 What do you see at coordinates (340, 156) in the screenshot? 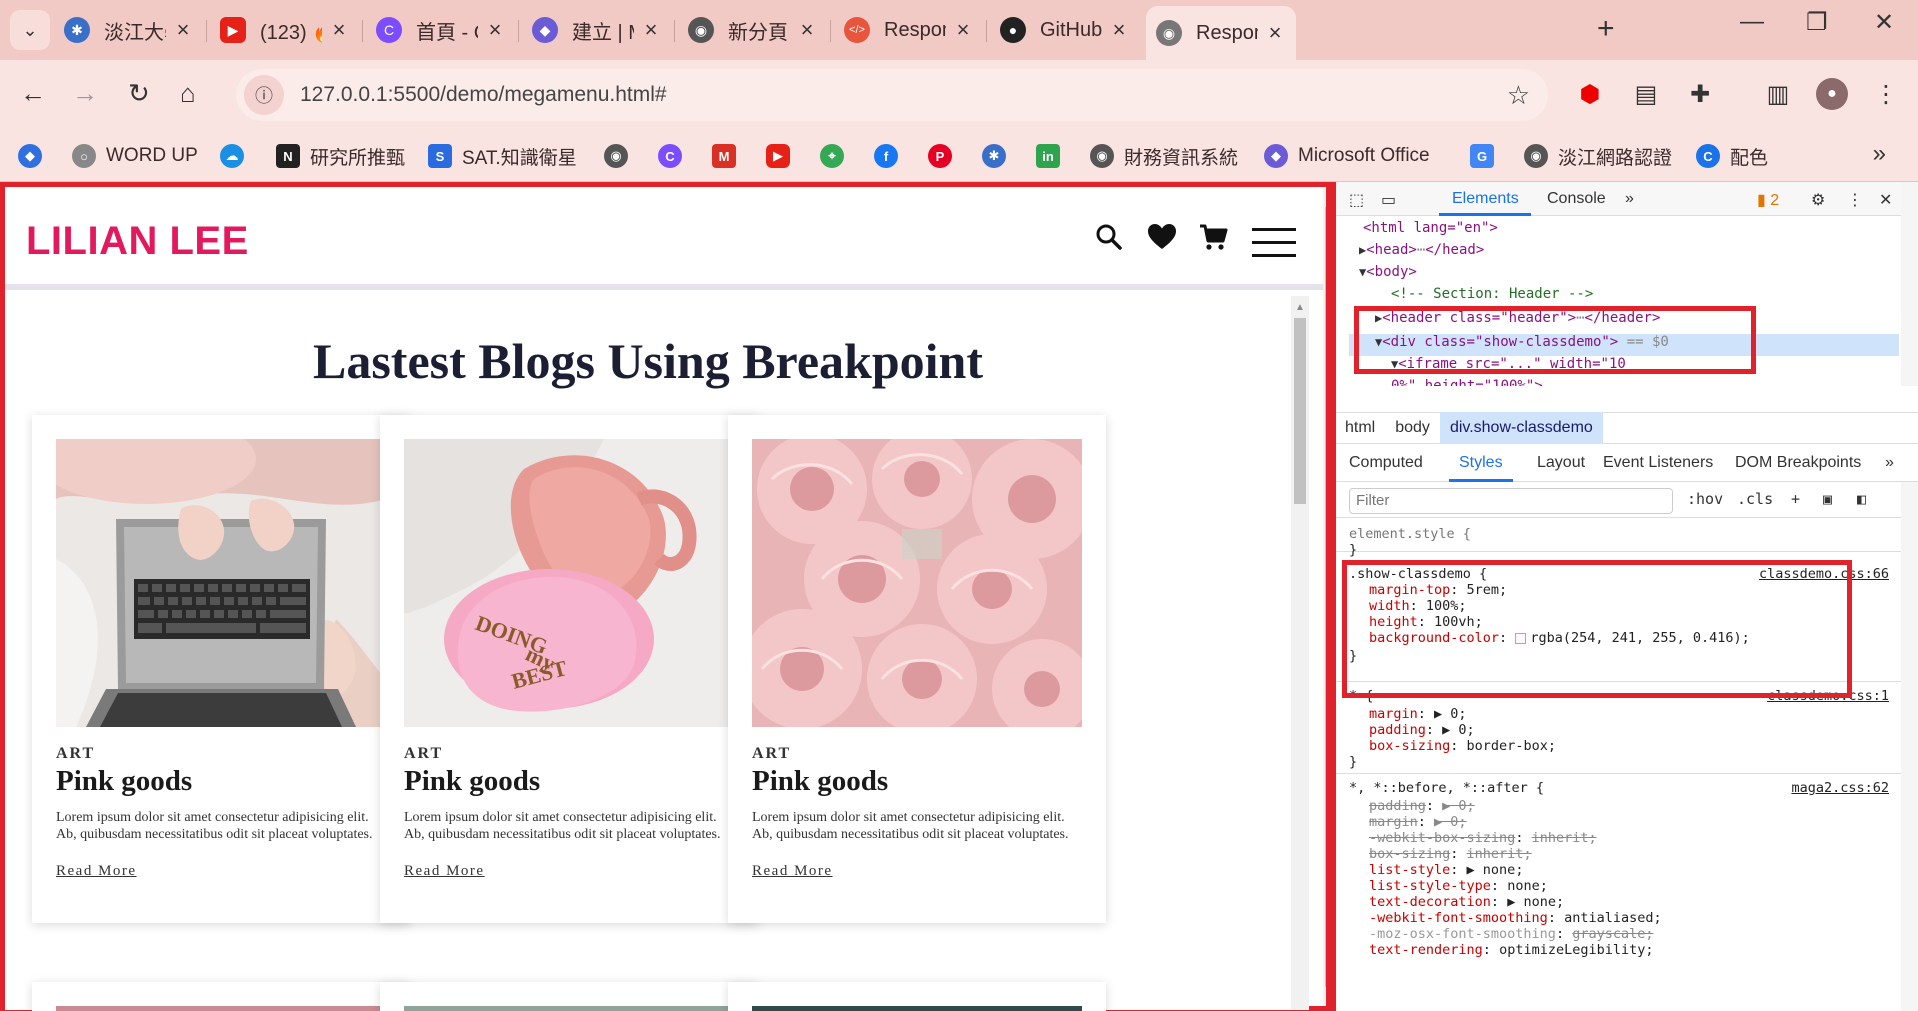
I see `bookmark-item: N 研究所推甄` at bounding box center [340, 156].